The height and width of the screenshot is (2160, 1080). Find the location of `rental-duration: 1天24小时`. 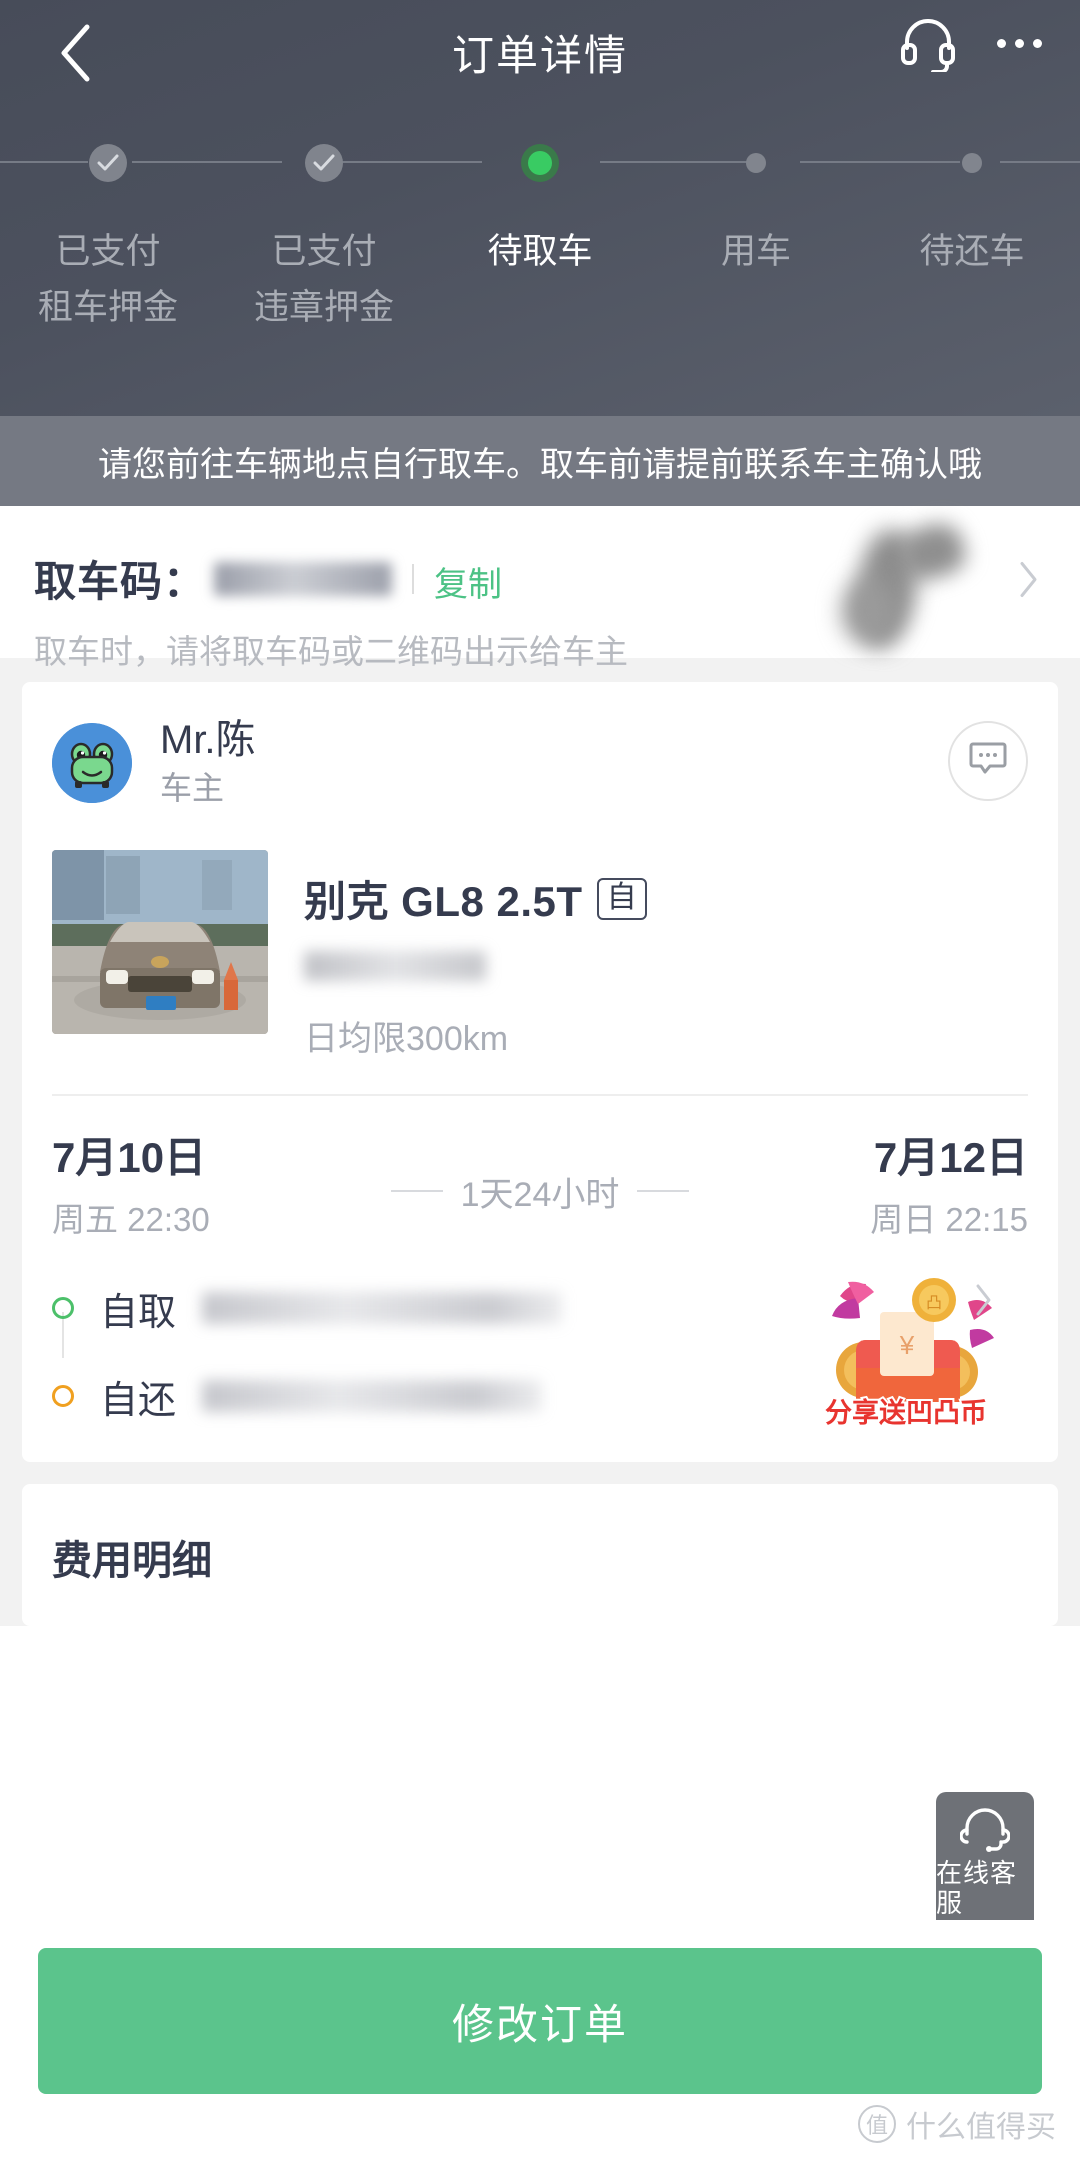

rental-duration: 1天24小时 is located at coordinates (540, 1186).